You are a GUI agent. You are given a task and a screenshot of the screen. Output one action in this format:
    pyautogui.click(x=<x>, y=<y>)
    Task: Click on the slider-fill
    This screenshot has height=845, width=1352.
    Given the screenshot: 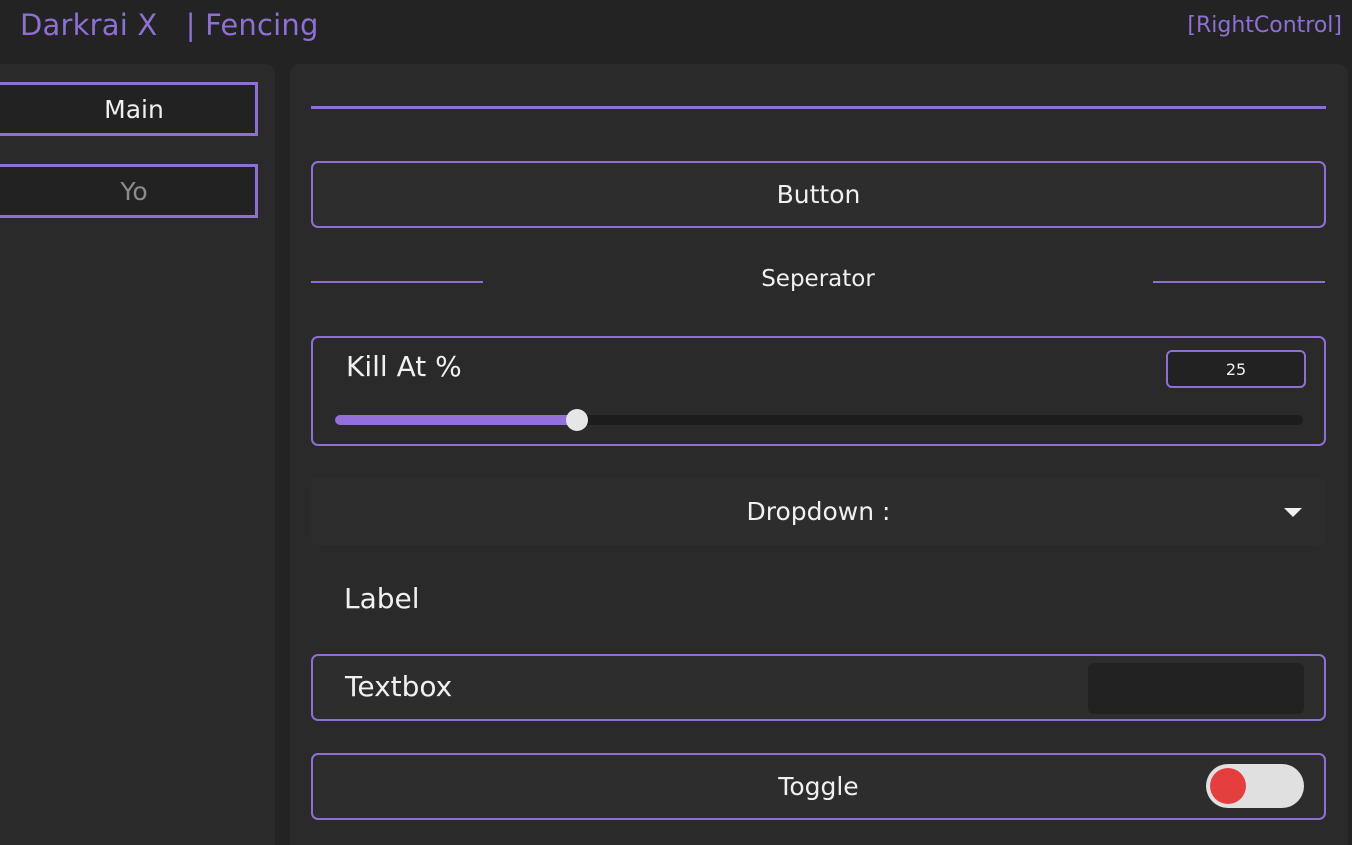 What is the action you would take?
    pyautogui.click(x=456, y=420)
    